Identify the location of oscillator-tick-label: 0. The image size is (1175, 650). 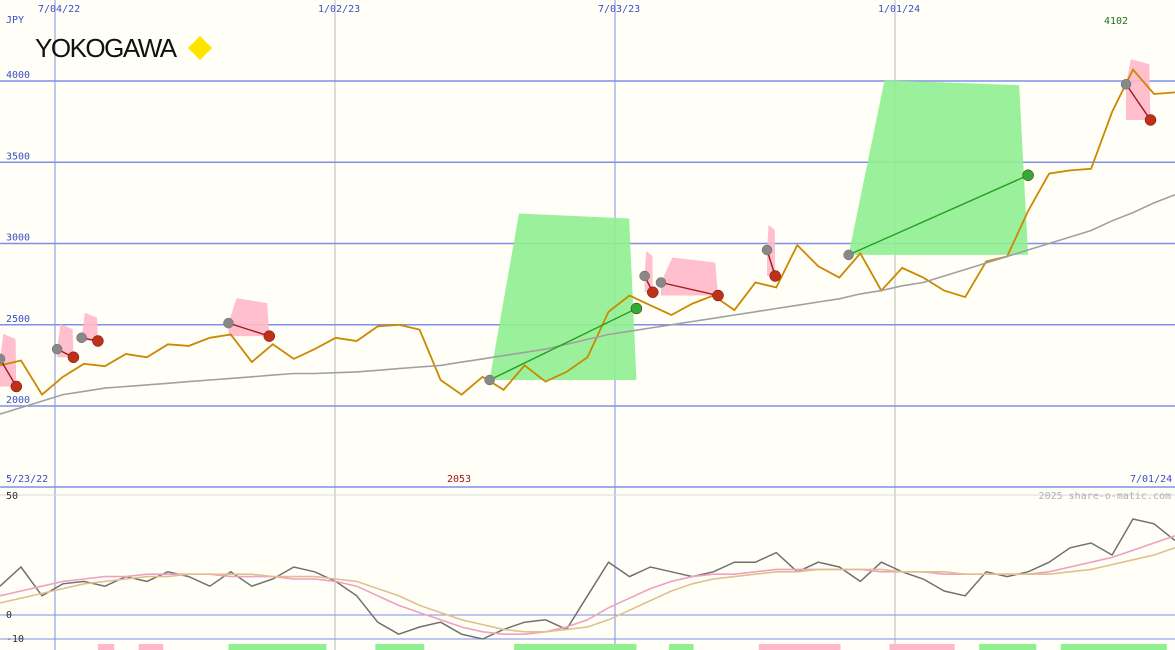
(9, 615).